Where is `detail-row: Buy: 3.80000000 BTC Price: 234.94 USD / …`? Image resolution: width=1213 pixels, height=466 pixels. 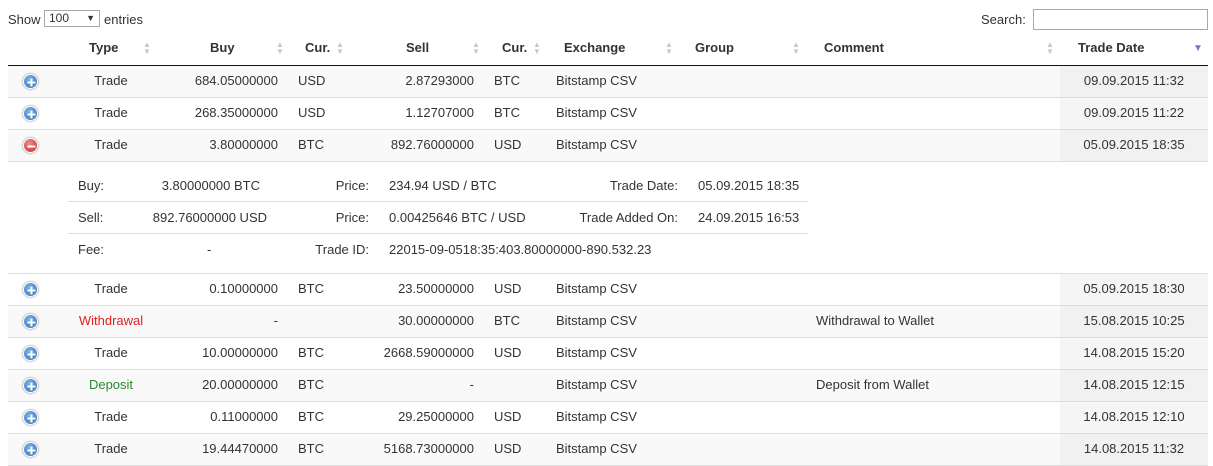 detail-row: Buy: 3.80000000 BTC Price: 234.94 USD / … is located at coordinates (438, 186).